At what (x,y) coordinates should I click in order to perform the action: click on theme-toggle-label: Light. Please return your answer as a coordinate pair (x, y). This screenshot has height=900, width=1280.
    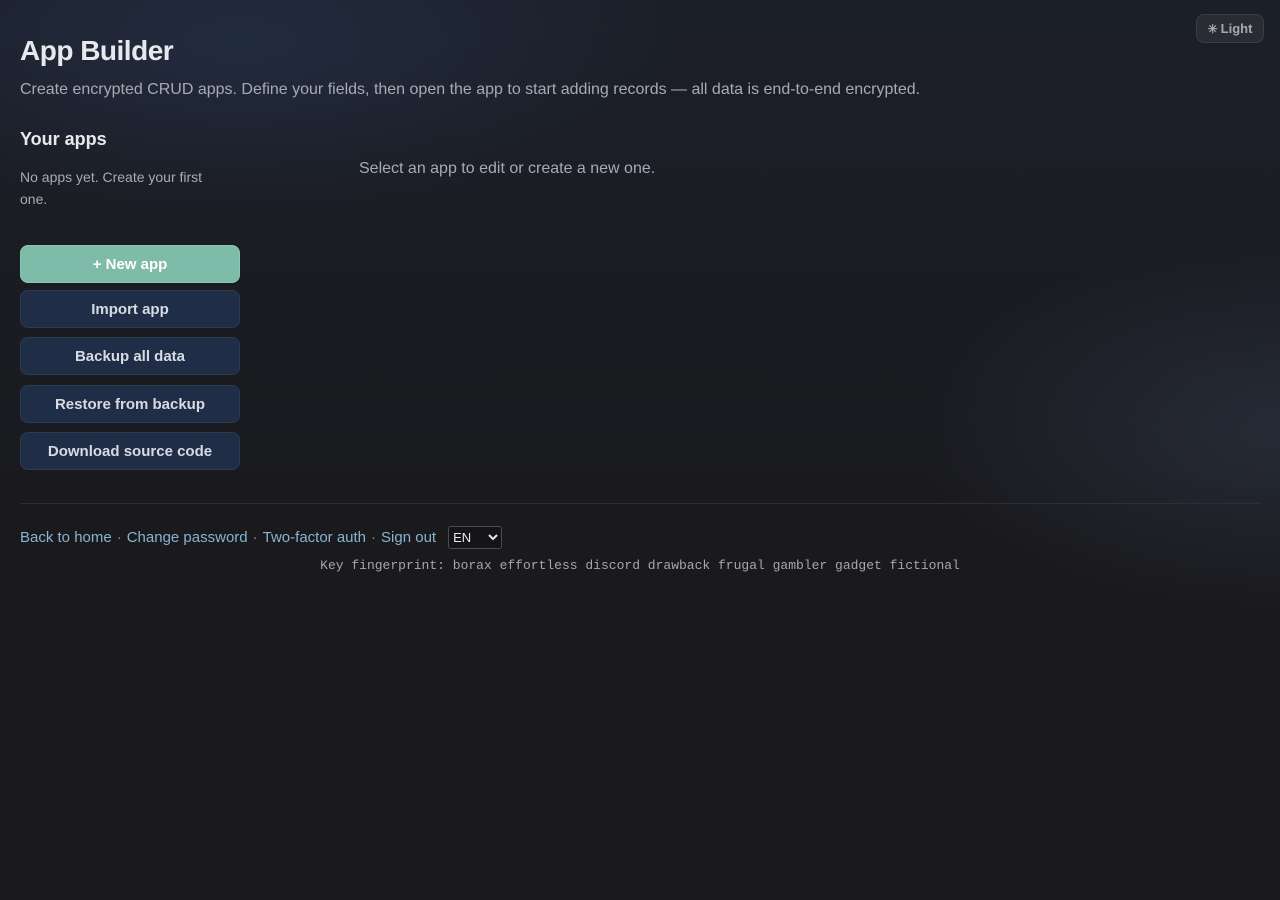
    Looking at the image, I should click on (1236, 28).